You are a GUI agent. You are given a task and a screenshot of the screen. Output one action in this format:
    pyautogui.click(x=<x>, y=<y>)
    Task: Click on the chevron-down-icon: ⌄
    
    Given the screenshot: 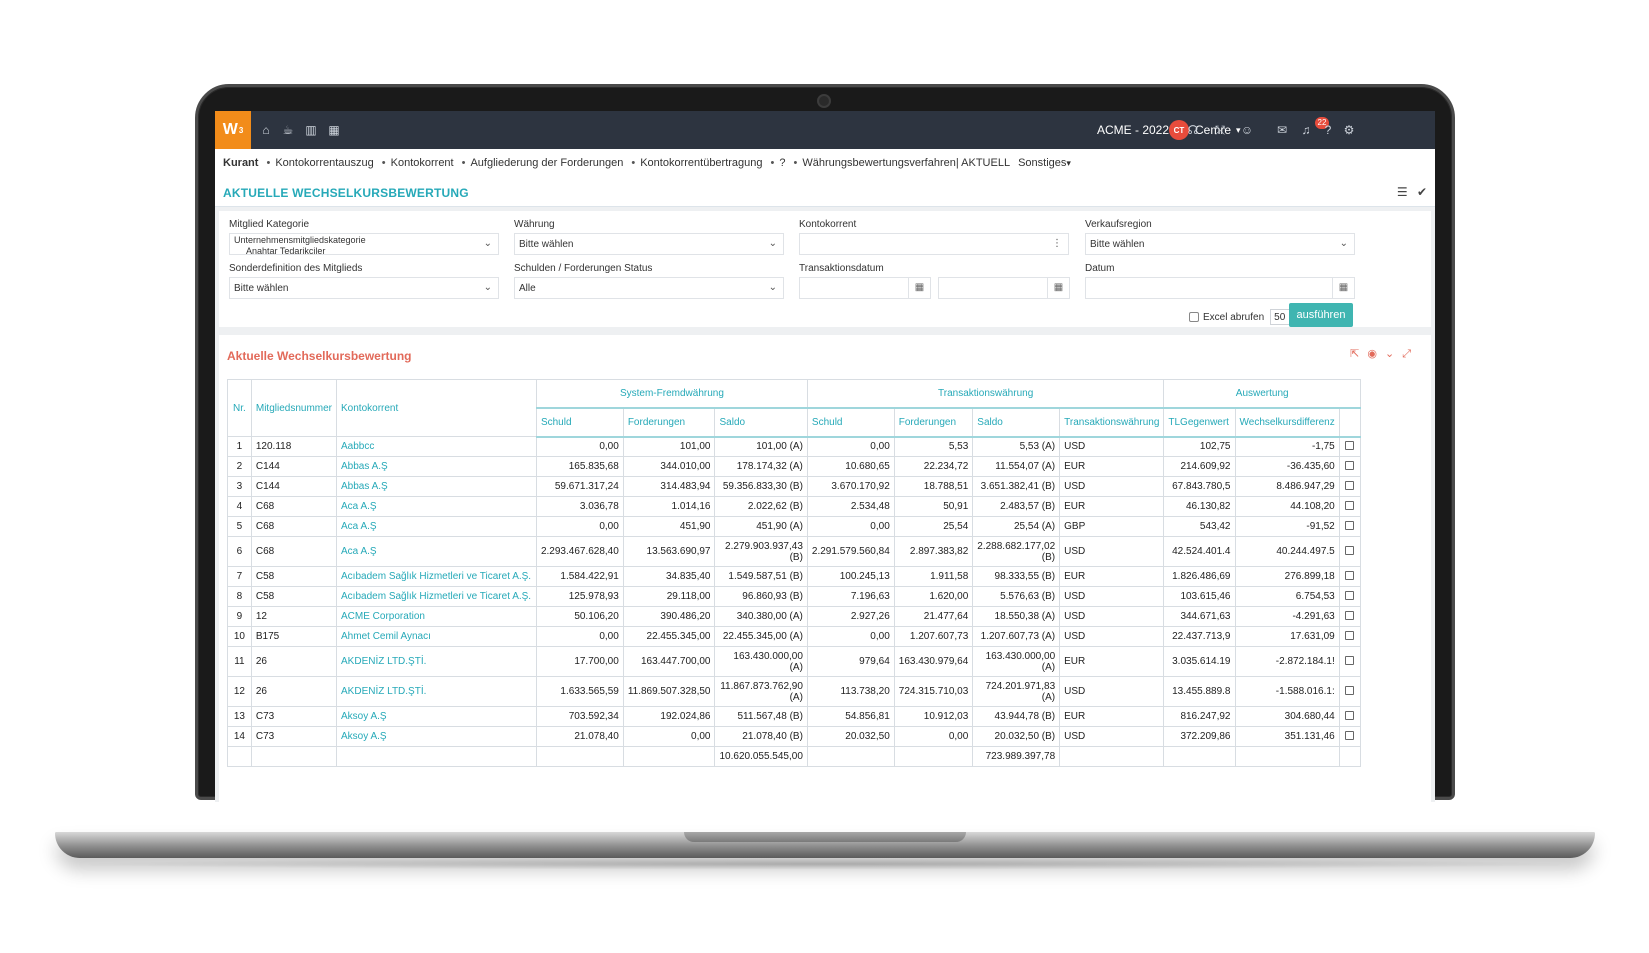 What is the action you would take?
    pyautogui.click(x=1393, y=354)
    